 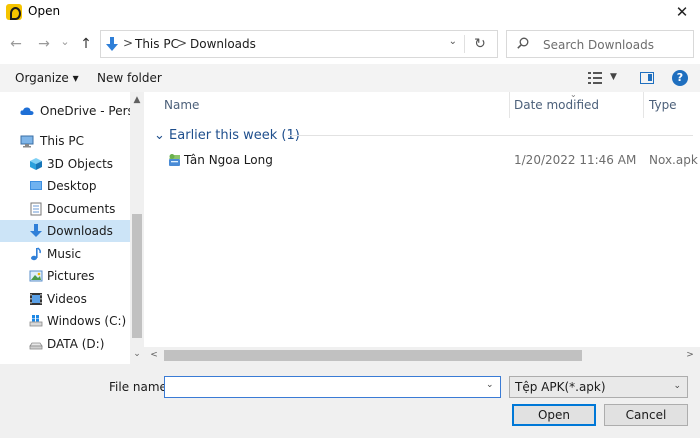 What do you see at coordinates (234, 135) in the screenshot?
I see `group-title: Earlier this week (1)` at bounding box center [234, 135].